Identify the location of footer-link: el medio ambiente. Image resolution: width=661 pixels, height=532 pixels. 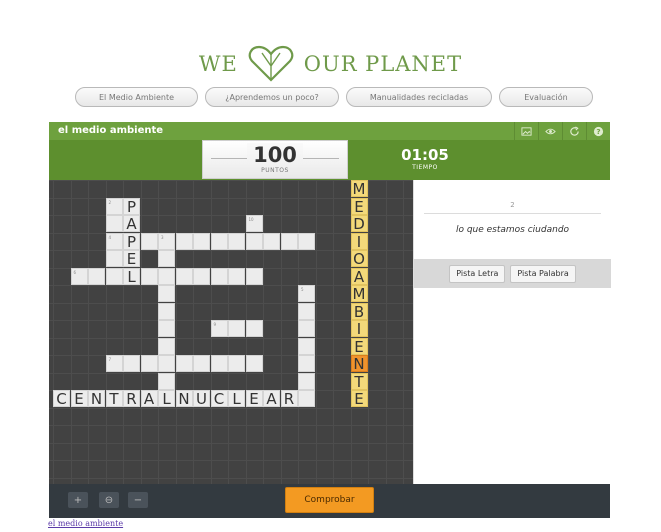
(85, 523).